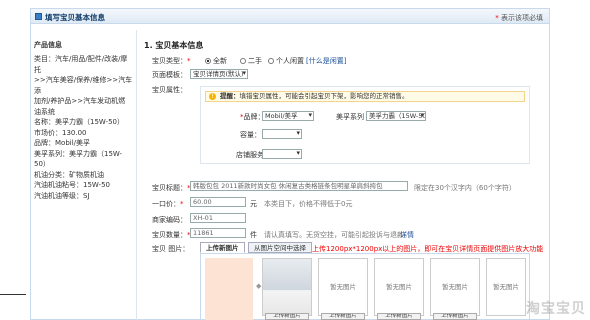 This screenshot has height=320, width=590. I want to click on attr-tip: ! 提醒：填错宝贝属性，可能会引起宝贝下架，影响您的正常销售。, so click(365, 96).